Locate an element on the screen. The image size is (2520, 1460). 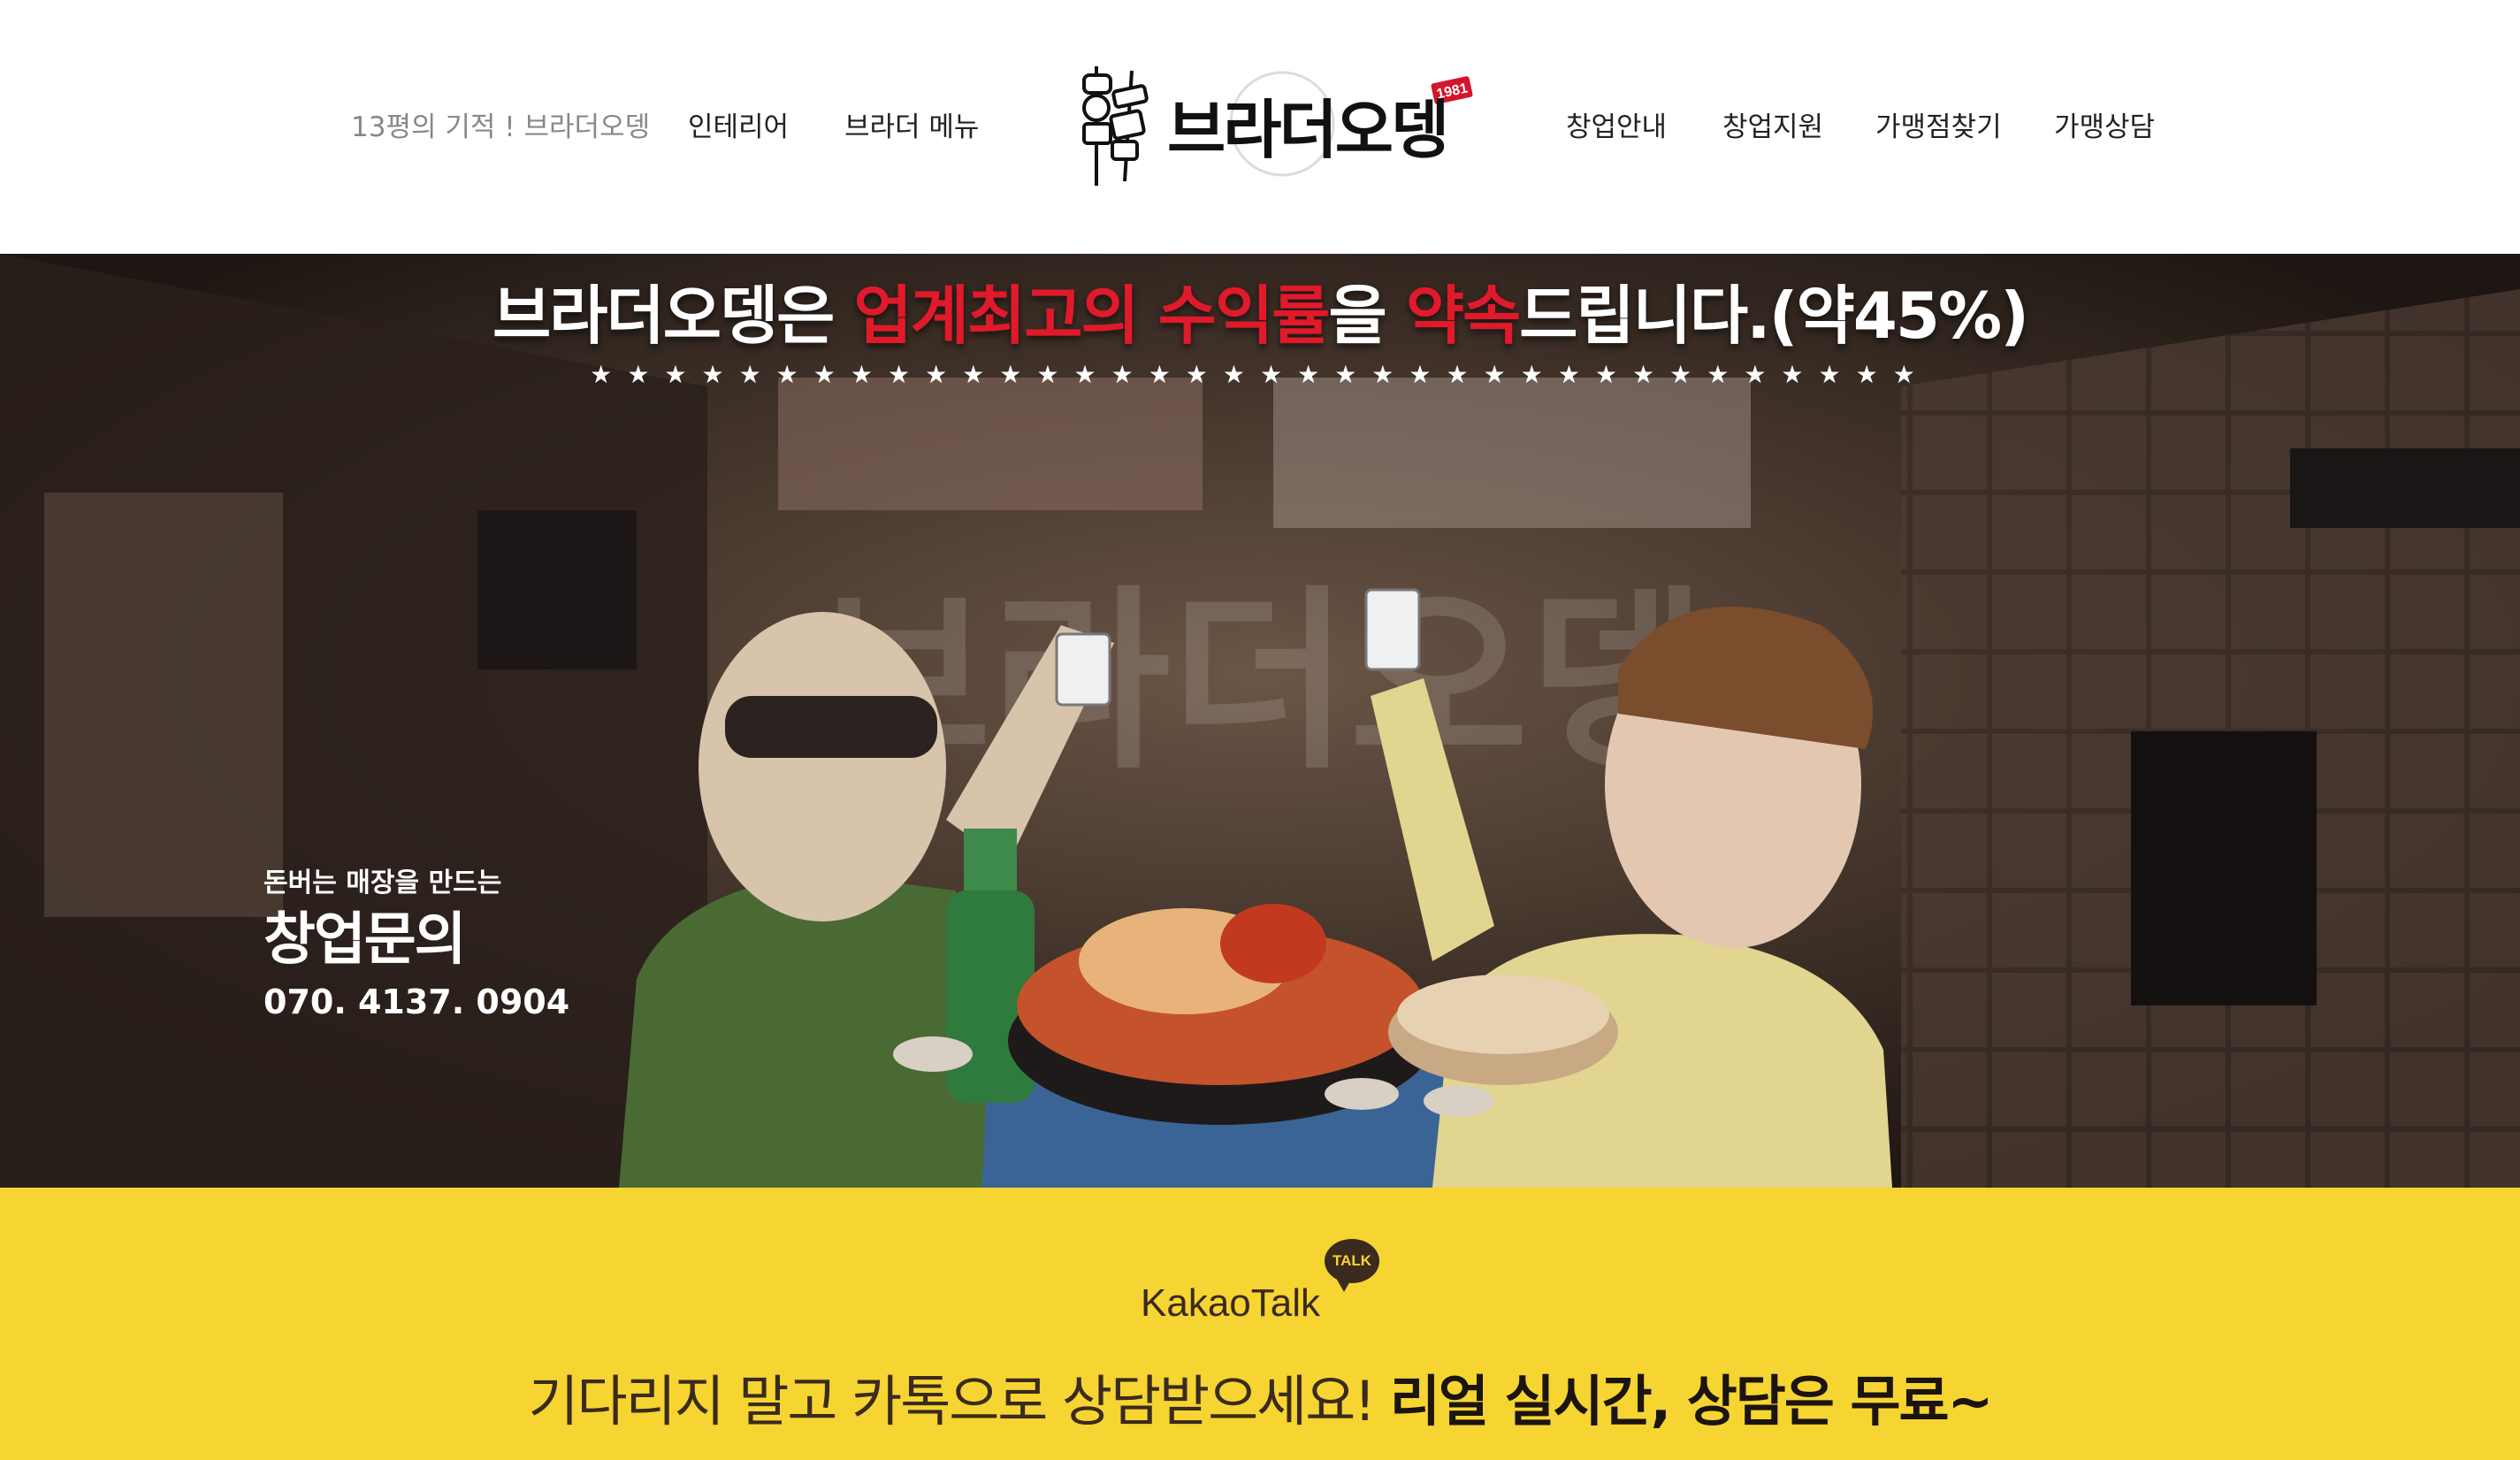
hero-headline: 브라더오뎅은 업계최고의 수익률을 약속드립니다.(약45%) is located at coordinates (1260, 316).